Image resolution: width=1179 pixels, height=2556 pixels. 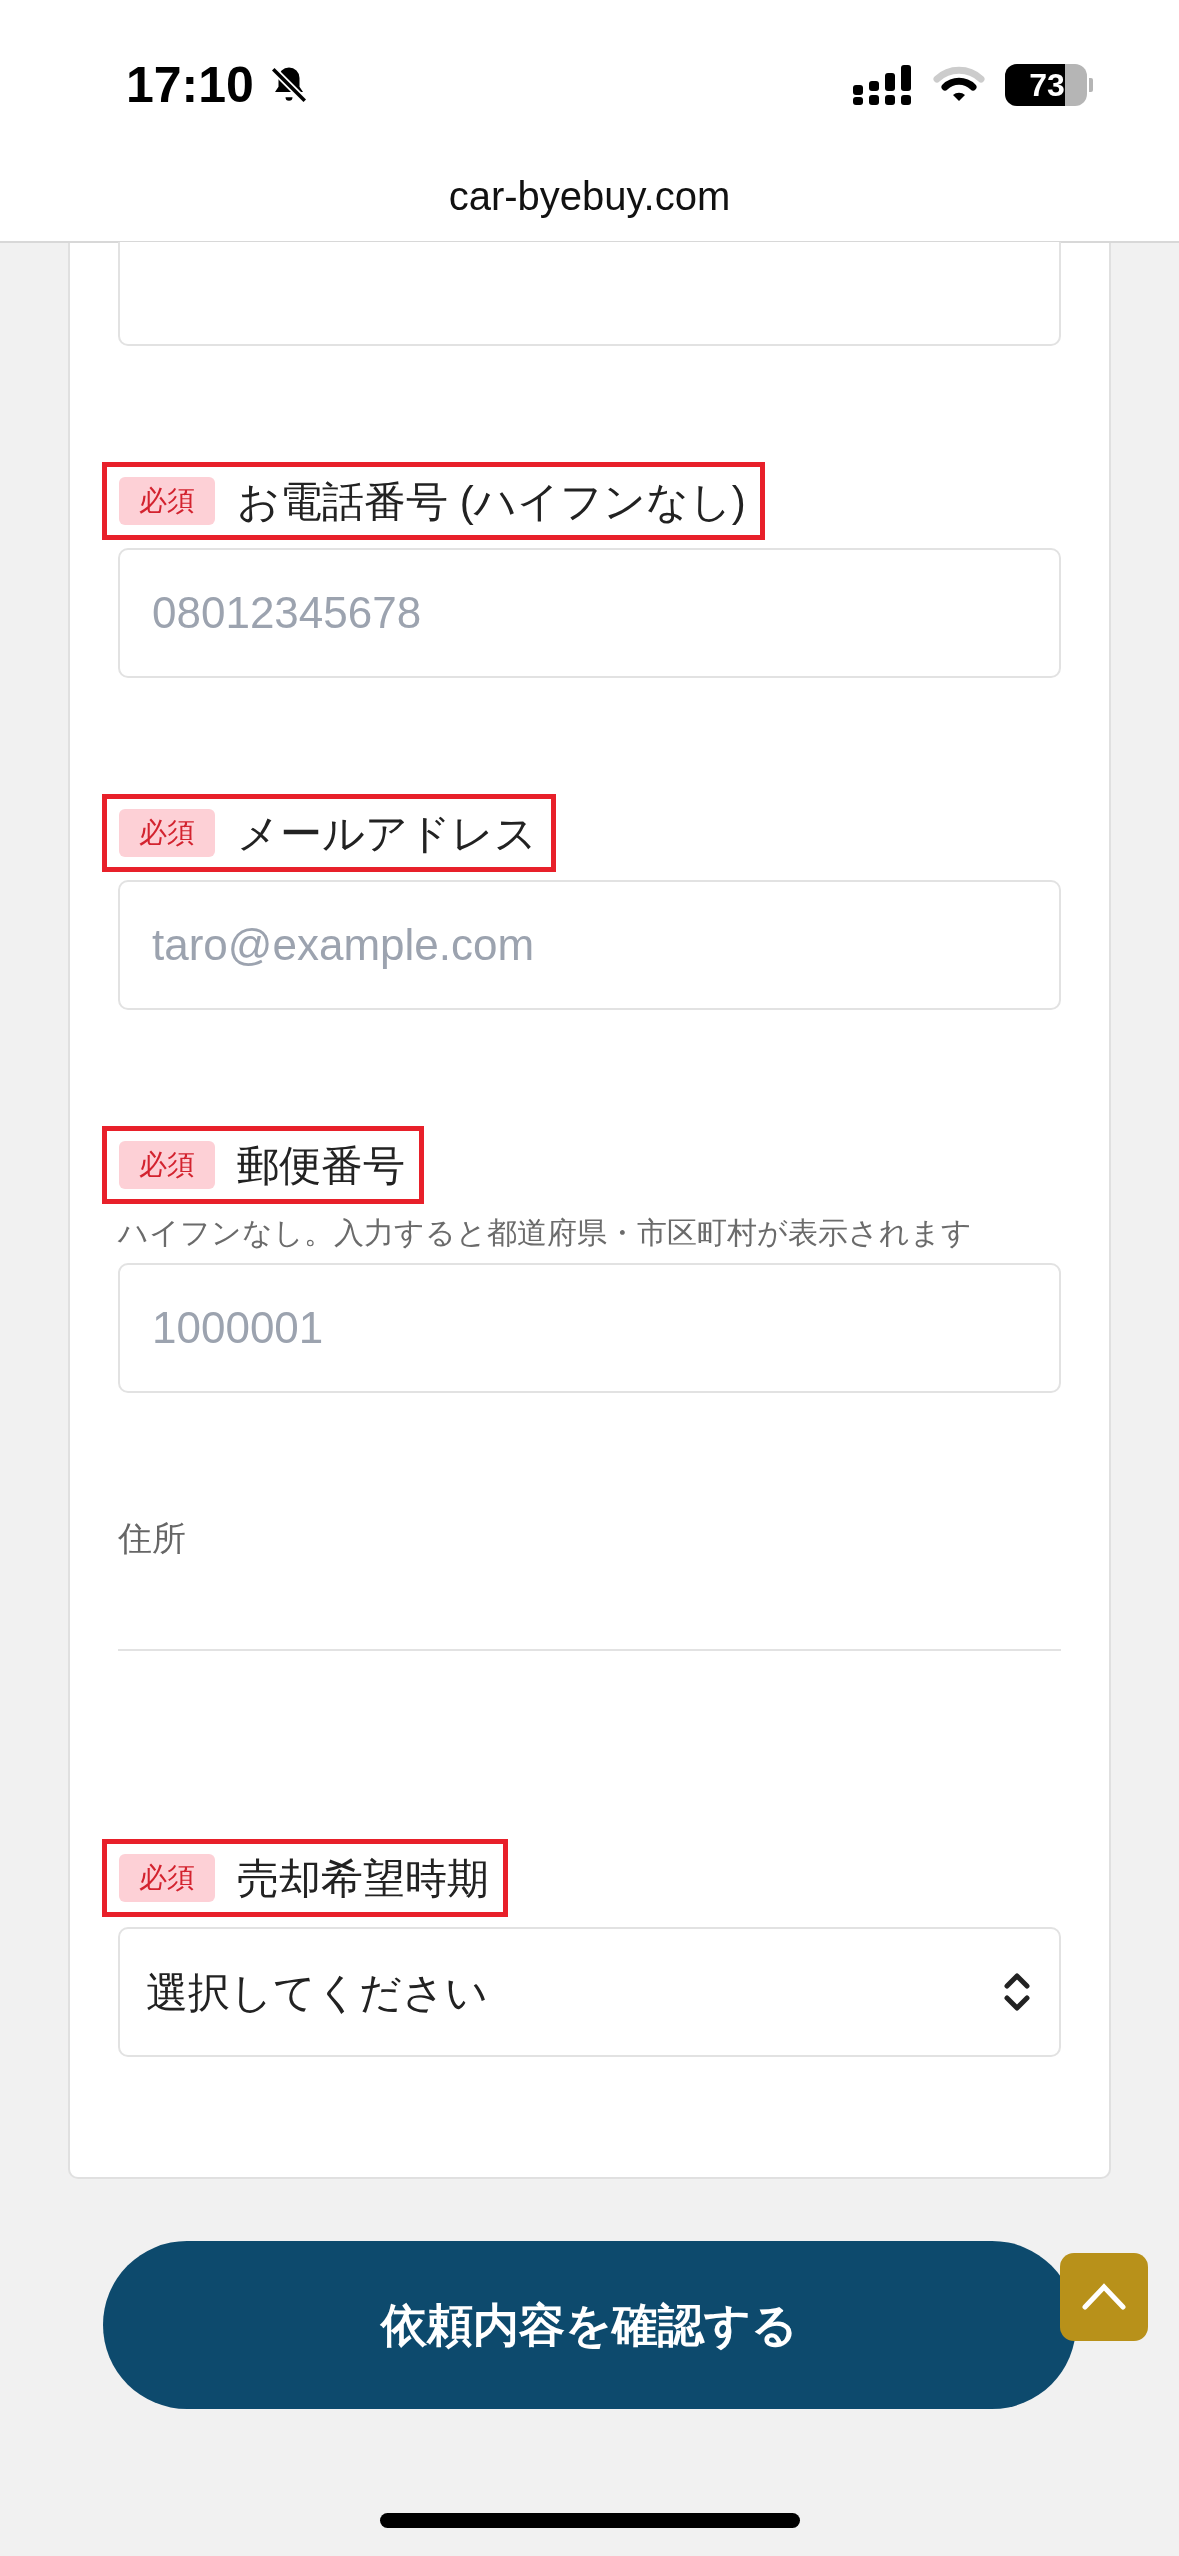 What do you see at coordinates (152, 1538) in the screenshot?
I see `field-label: 住所` at bounding box center [152, 1538].